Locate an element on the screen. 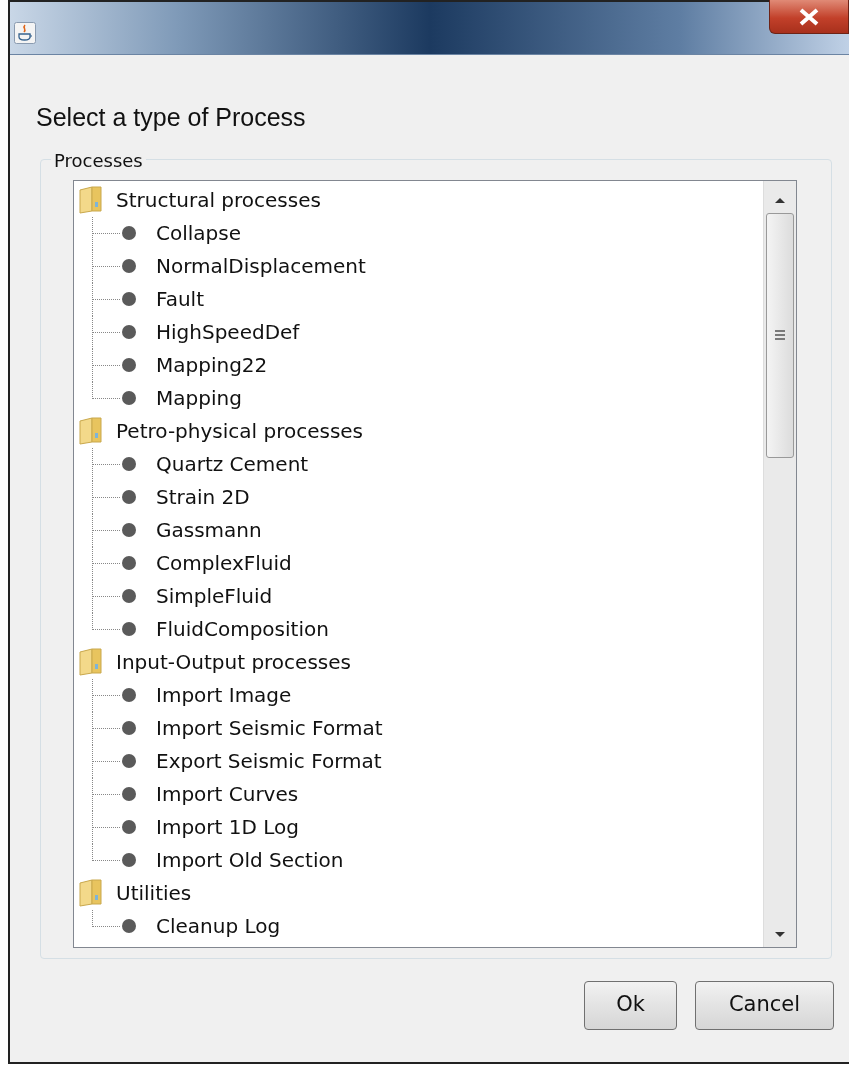 This screenshot has height=1066, width=849. tree-item: FluidComposition is located at coordinates (242, 629).